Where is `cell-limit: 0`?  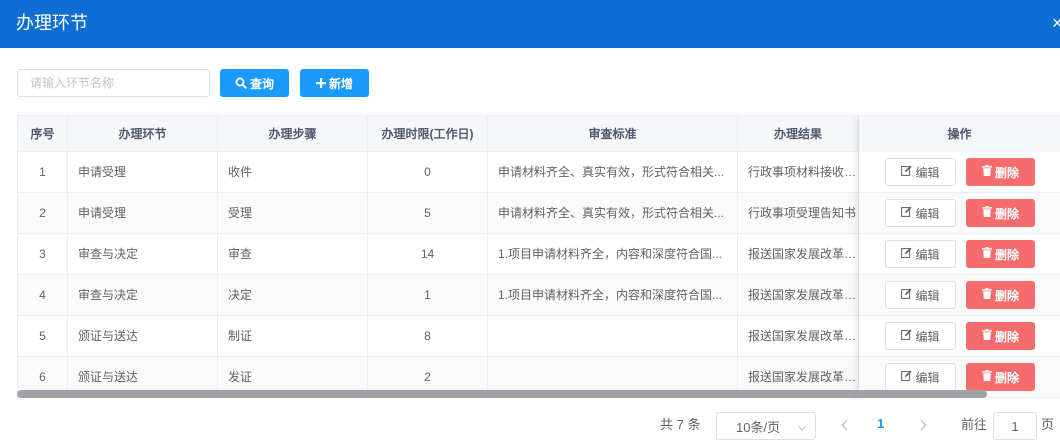 cell-limit: 0 is located at coordinates (428, 172).